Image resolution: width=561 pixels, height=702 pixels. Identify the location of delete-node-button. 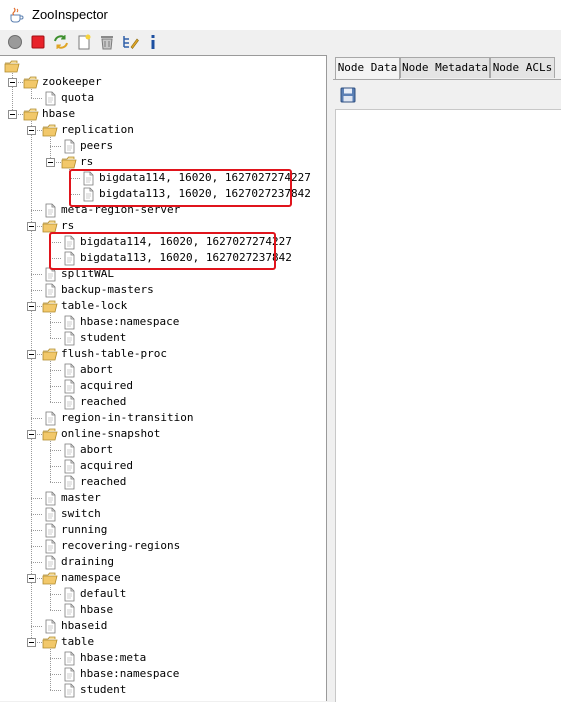
(107, 42).